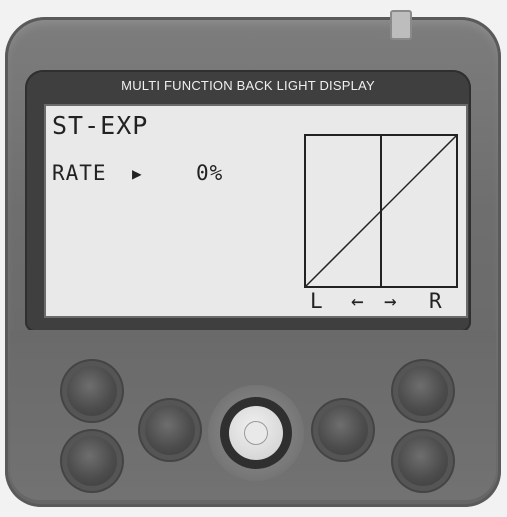  Describe the element at coordinates (390, 301) in the screenshot. I see `graph-label-right-arrow: →` at that location.